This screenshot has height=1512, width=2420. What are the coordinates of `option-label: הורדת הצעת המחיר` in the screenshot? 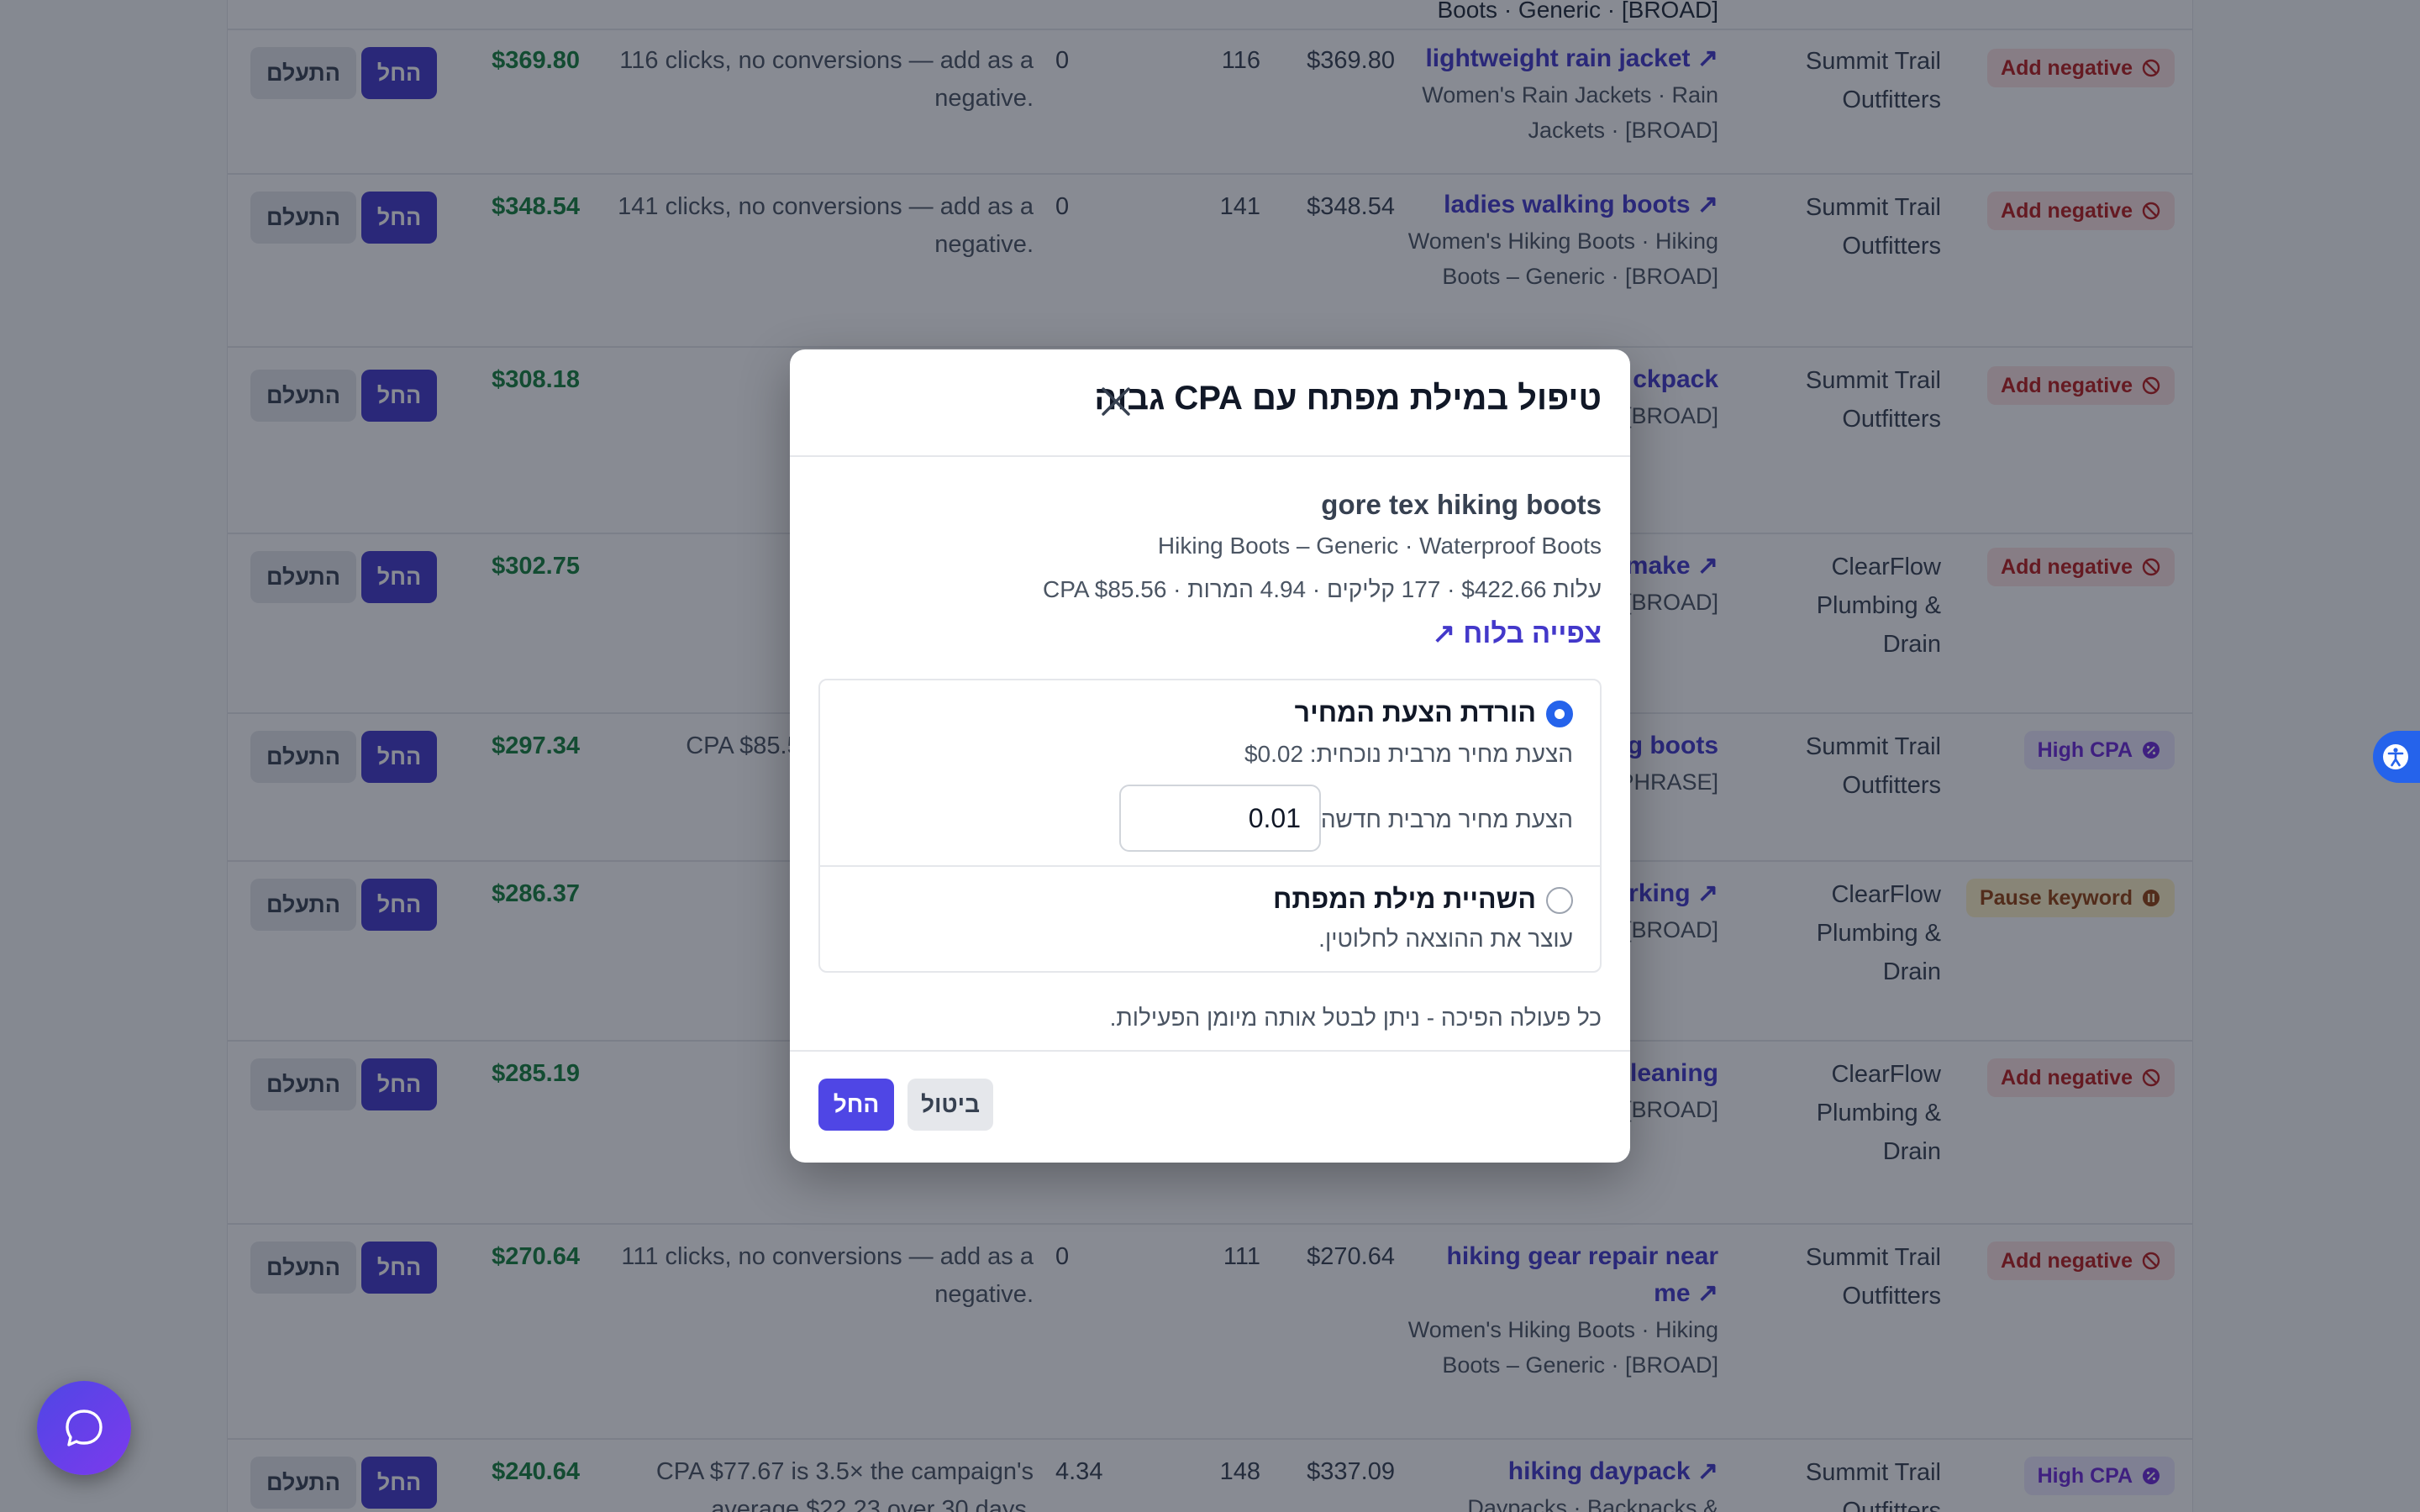 It's located at (1415, 712).